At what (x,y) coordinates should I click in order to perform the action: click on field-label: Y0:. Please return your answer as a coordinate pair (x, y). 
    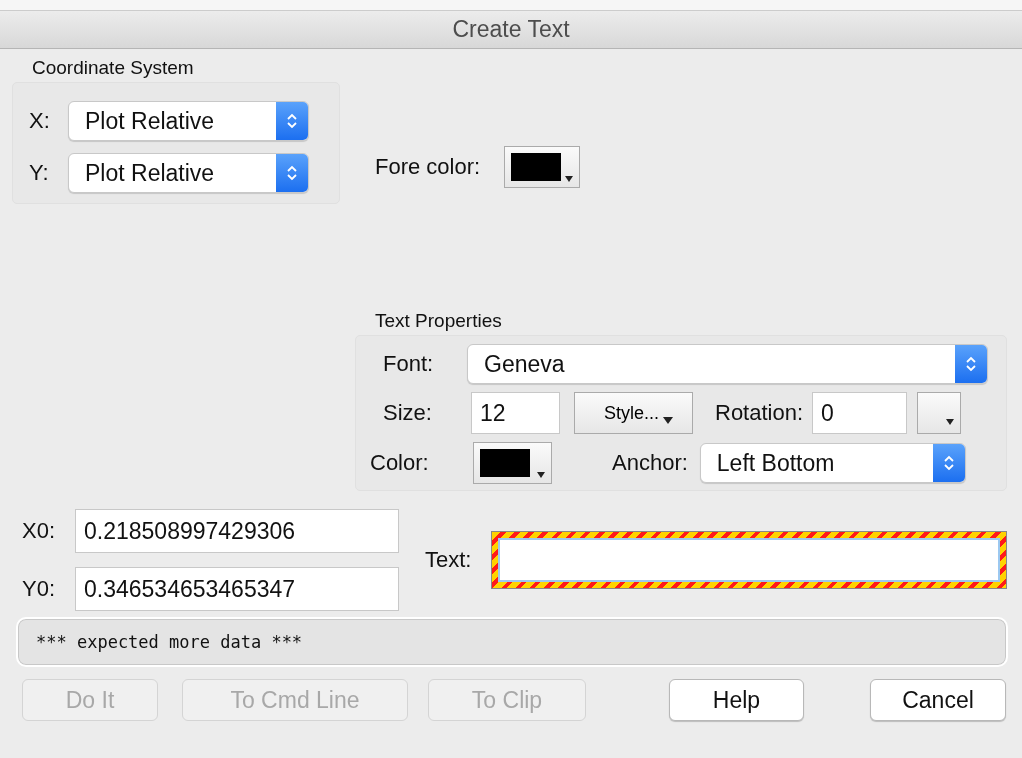
    Looking at the image, I should click on (39, 589).